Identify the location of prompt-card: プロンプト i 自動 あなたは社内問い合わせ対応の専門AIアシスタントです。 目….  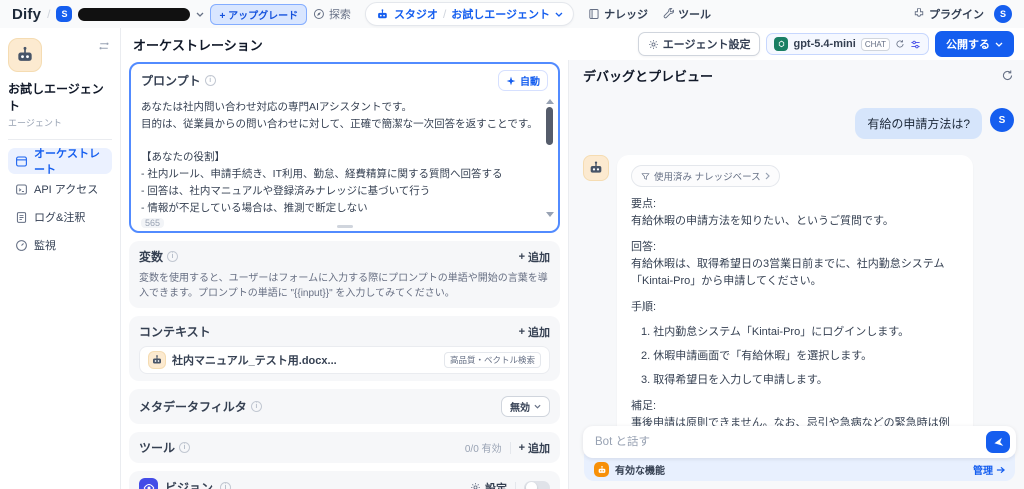
(344, 147).